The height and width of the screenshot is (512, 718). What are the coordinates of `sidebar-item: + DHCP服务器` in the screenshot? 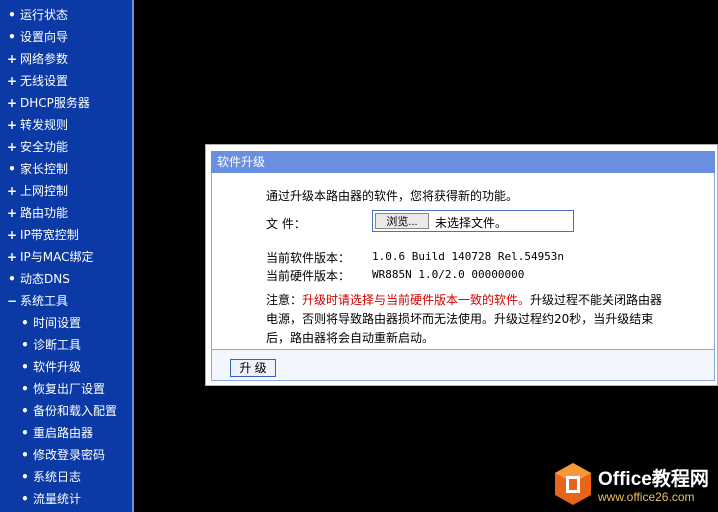 It's located at (45, 103).